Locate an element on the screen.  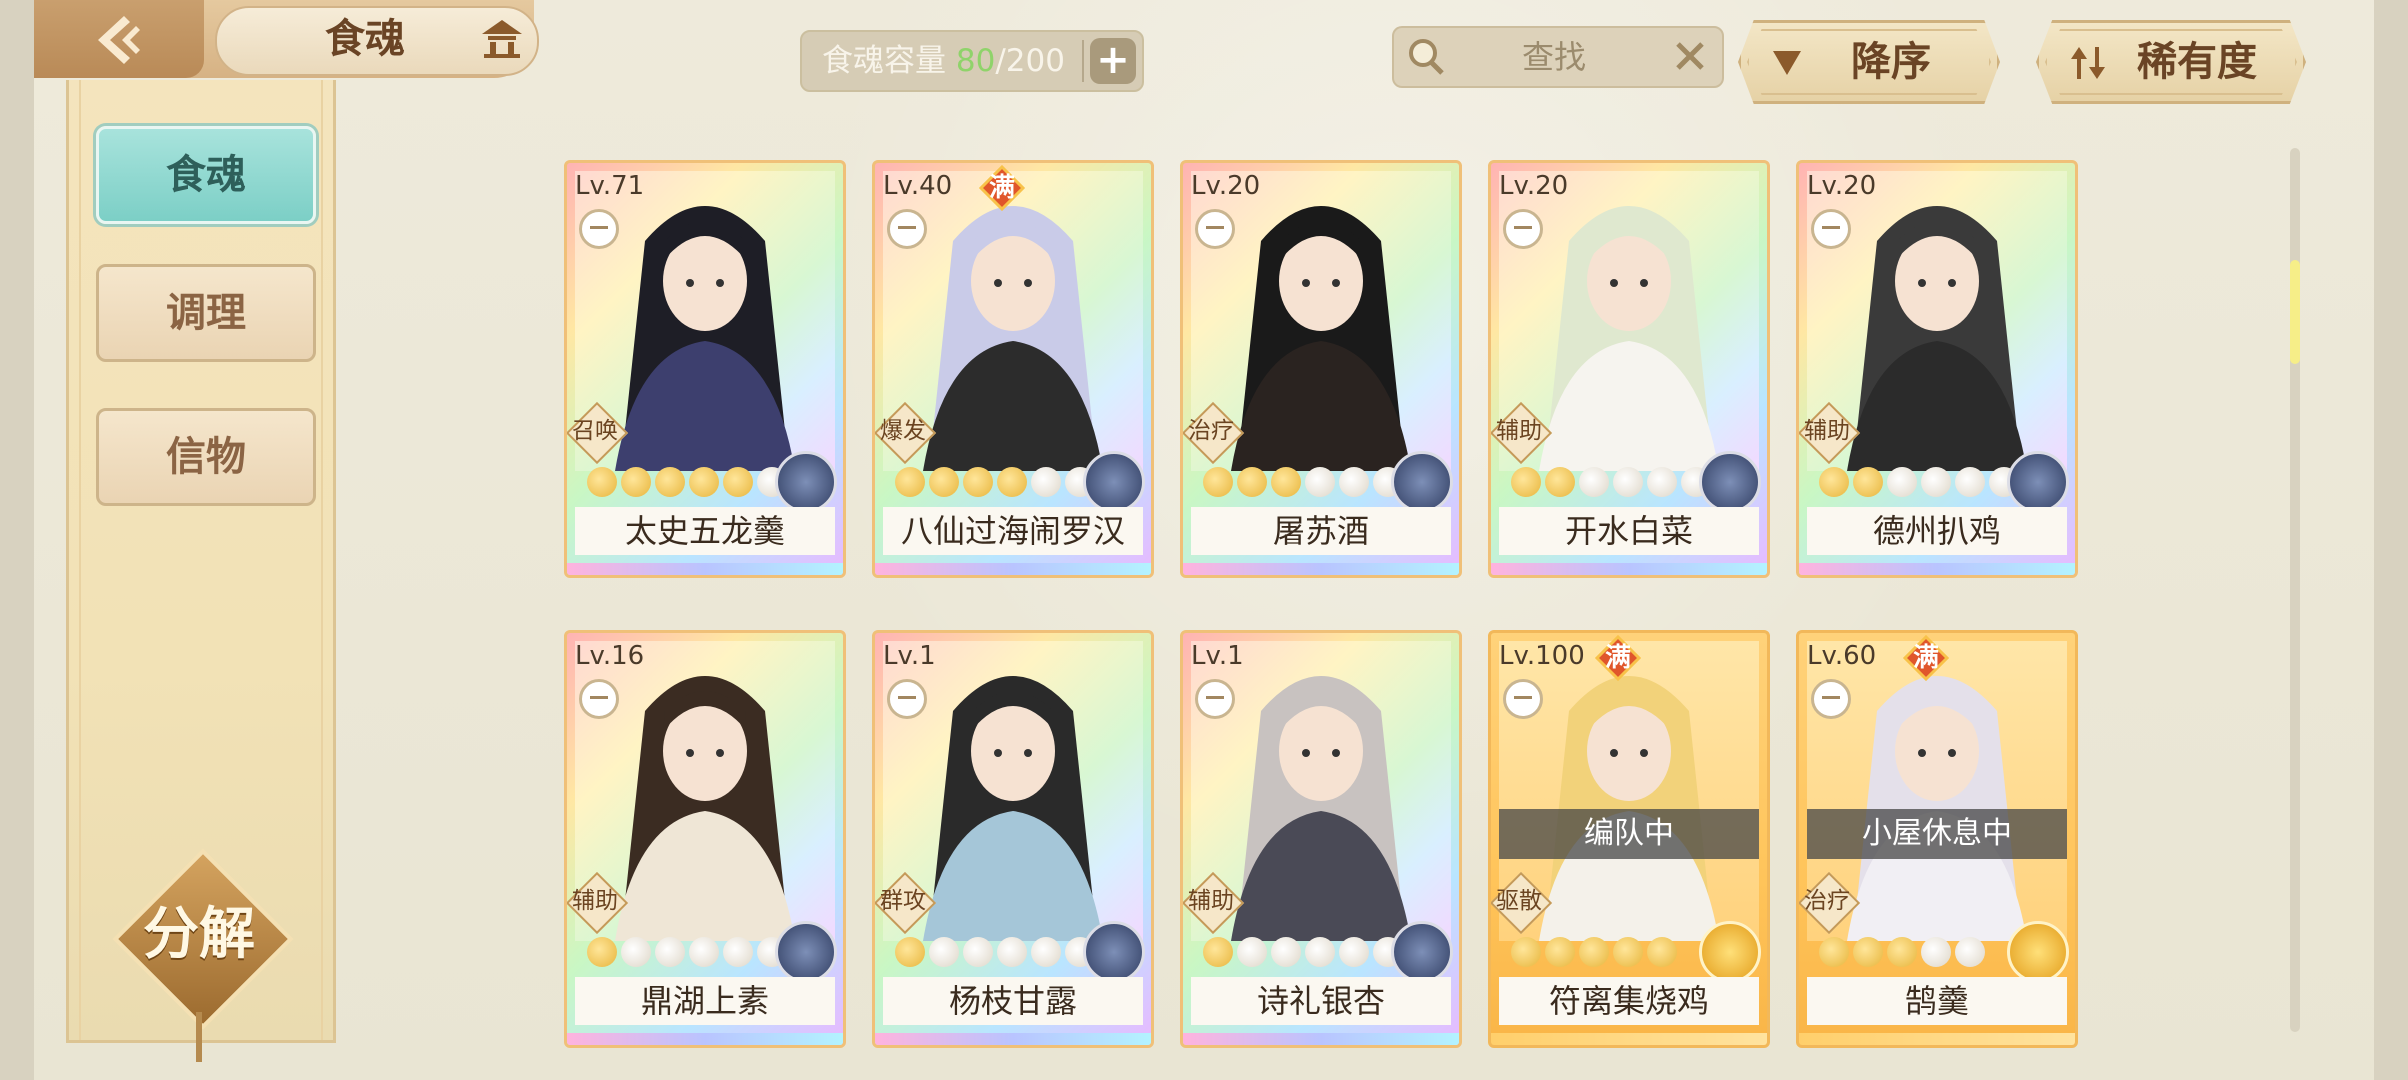
food-soul-card: Lv.20 治疗 屠苏酒 is located at coordinates (1321, 369).